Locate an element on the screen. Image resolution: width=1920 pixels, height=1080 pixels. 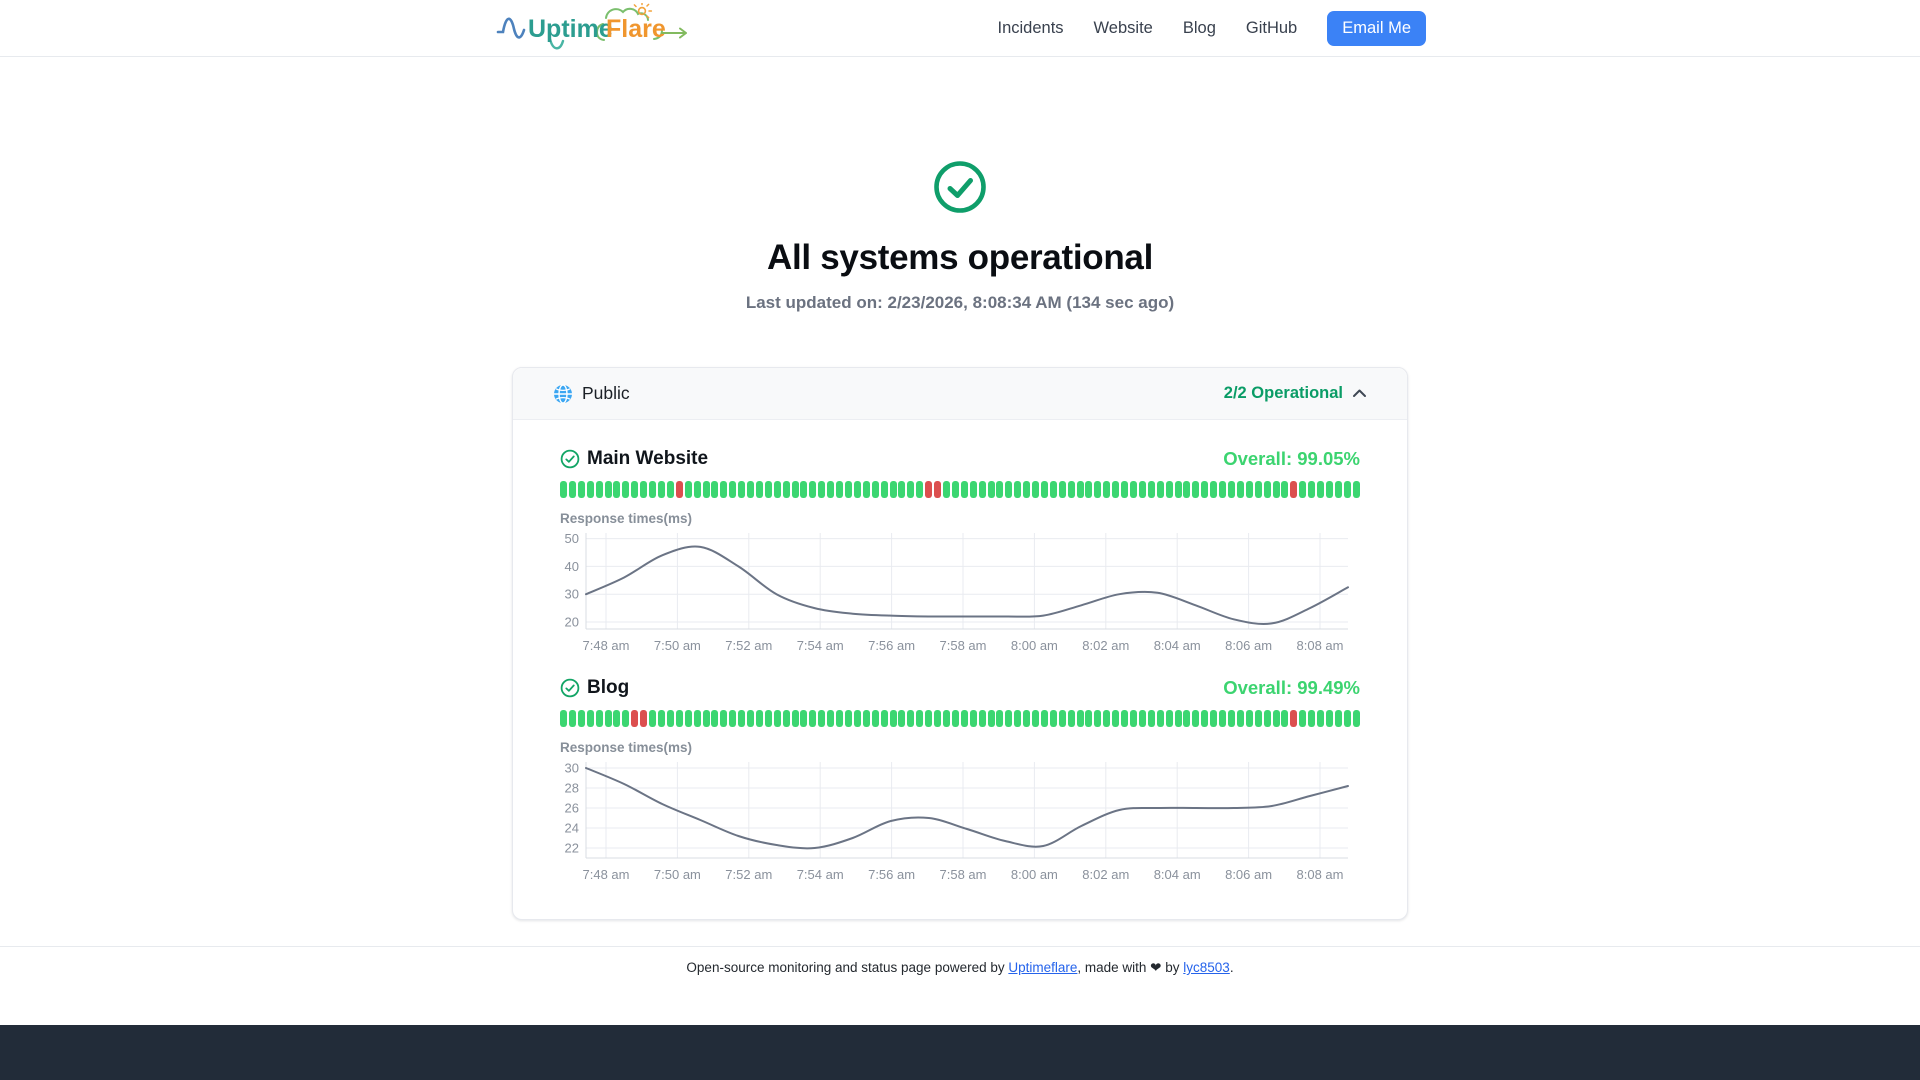
svg-text: 8:02 am is located at coordinates (1105, 874).